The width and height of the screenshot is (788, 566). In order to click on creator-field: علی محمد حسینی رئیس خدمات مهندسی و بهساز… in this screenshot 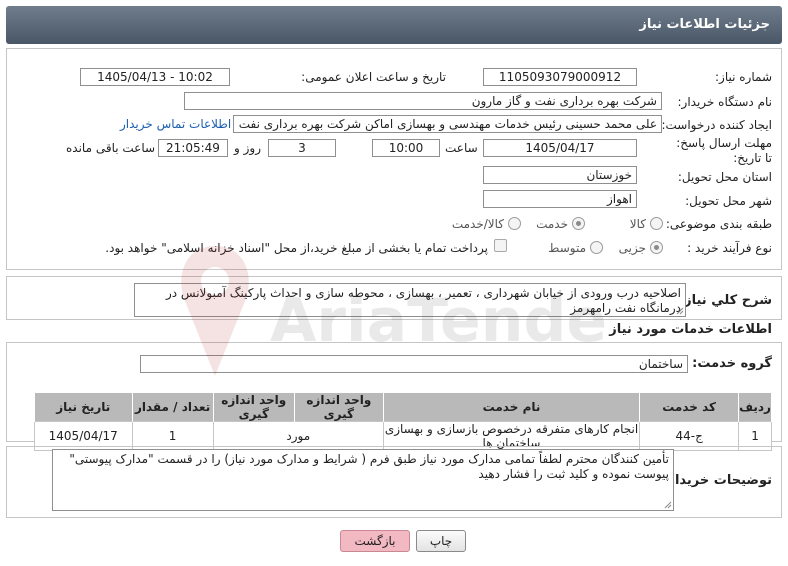, I will do `click(447, 124)`.